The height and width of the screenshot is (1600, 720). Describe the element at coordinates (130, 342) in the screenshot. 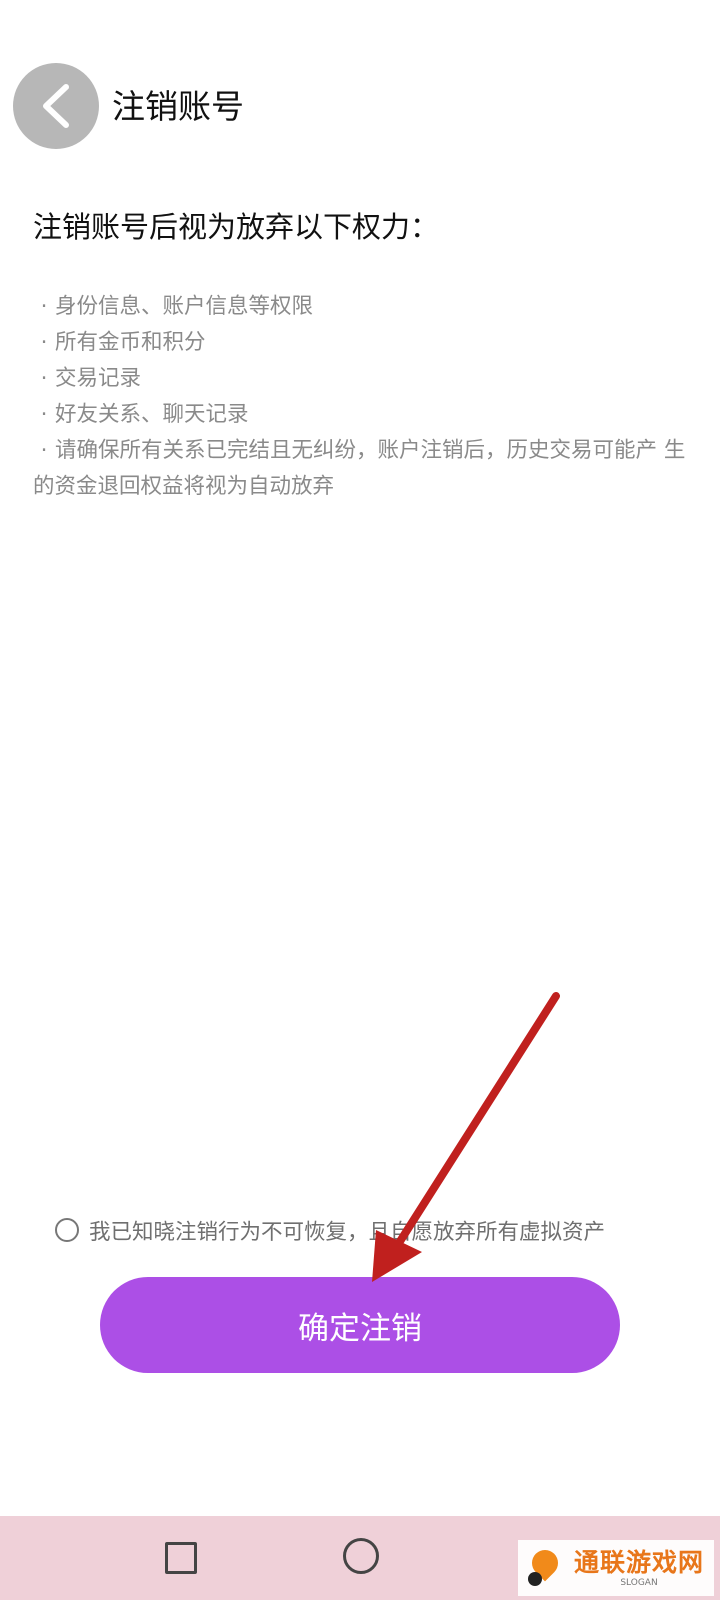

I see `list-item-text: 所有金币和积分` at that location.